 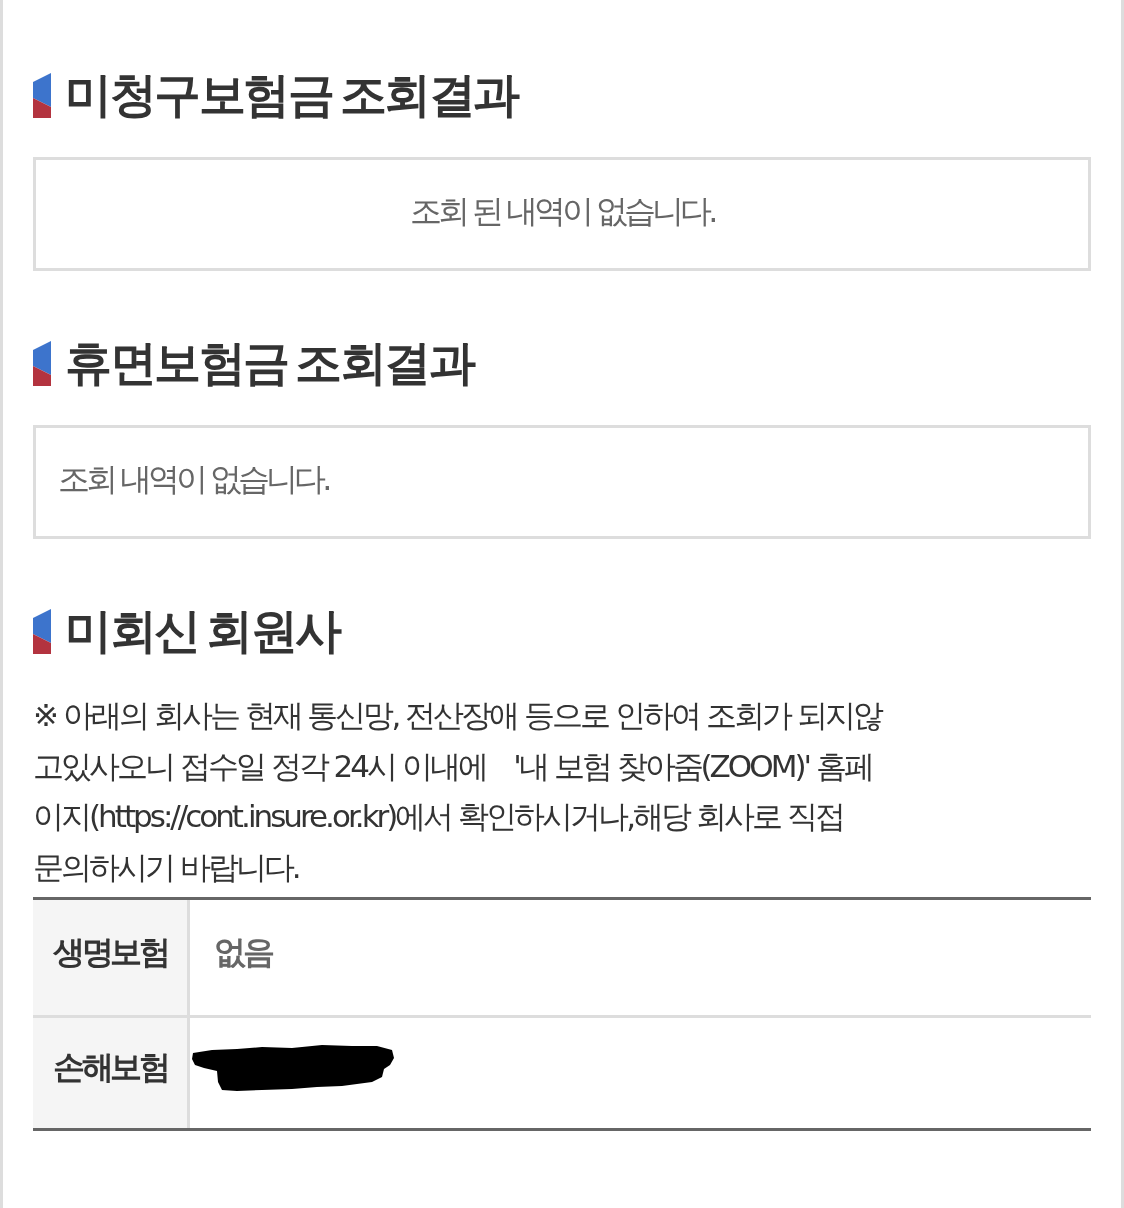 I want to click on empty-result-notice: 조회 내역이 없습니다., so click(x=562, y=482).